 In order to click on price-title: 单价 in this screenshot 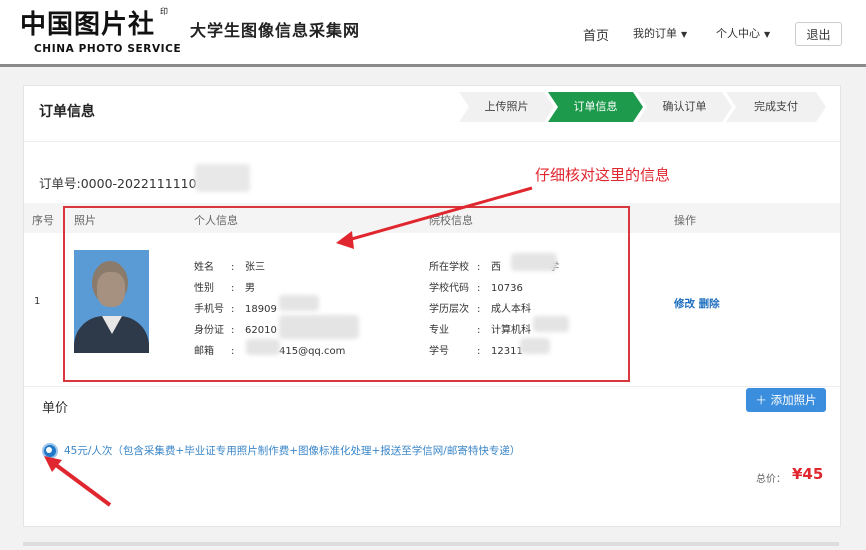, I will do `click(55, 408)`.